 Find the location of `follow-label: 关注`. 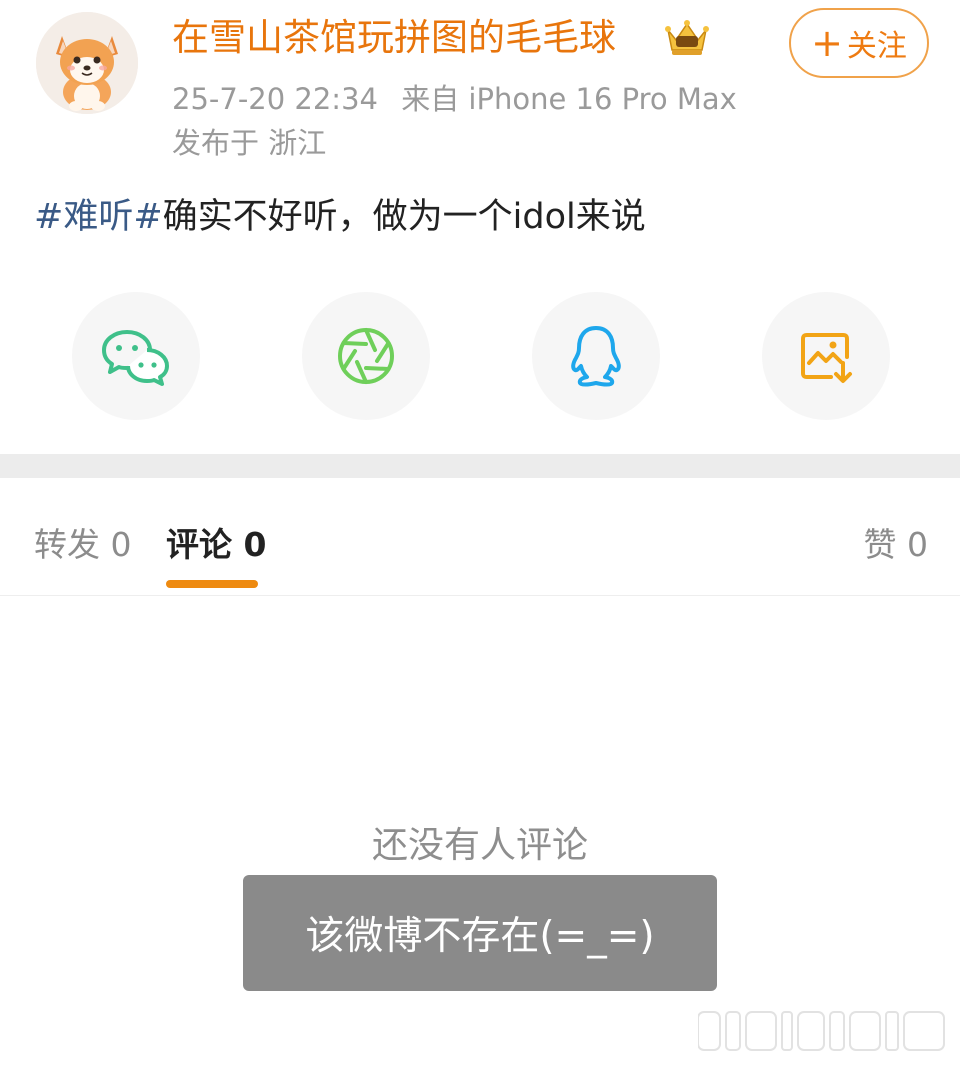

follow-label: 关注 is located at coordinates (876, 46).